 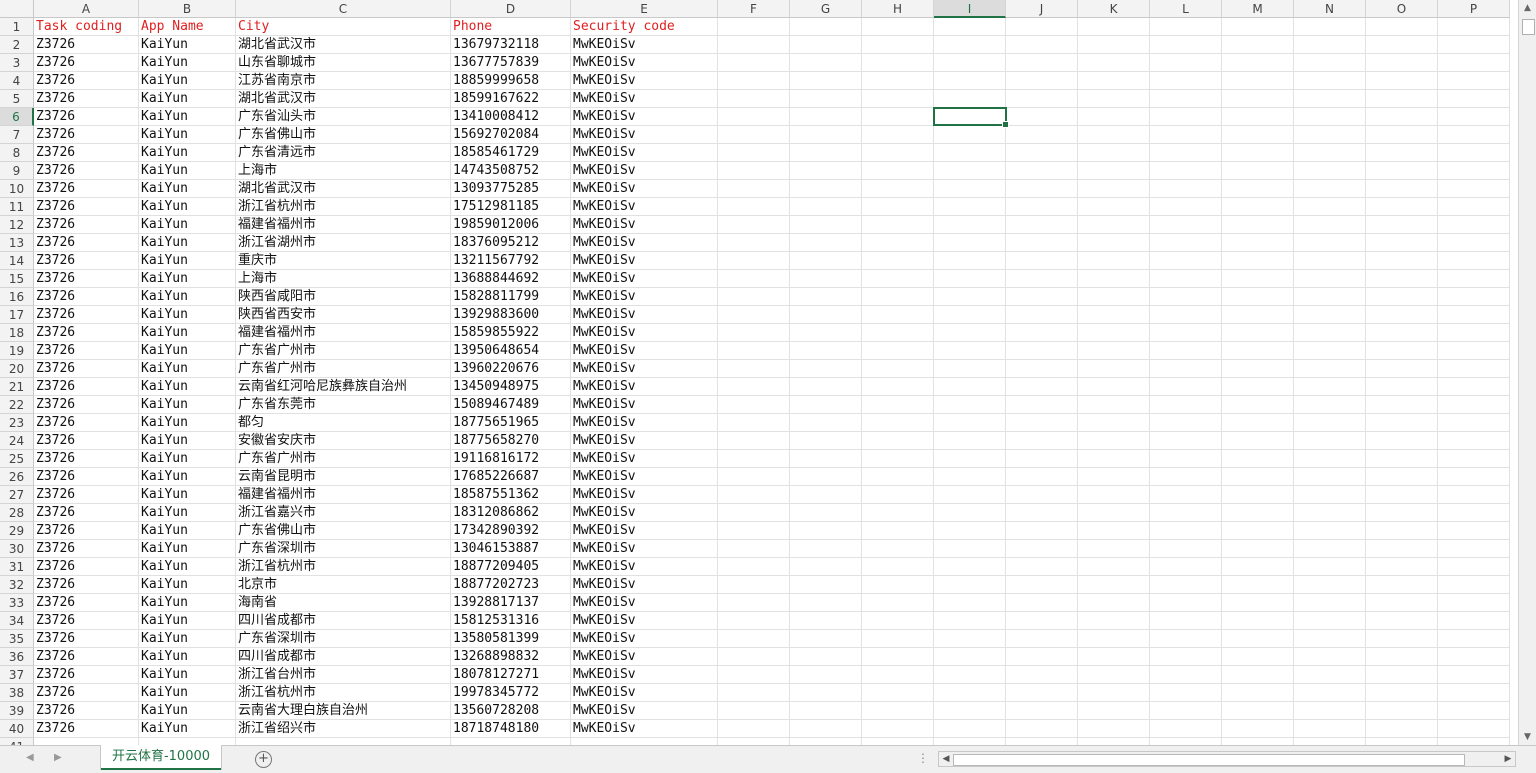 I want to click on row-header: 34, so click(x=17, y=621).